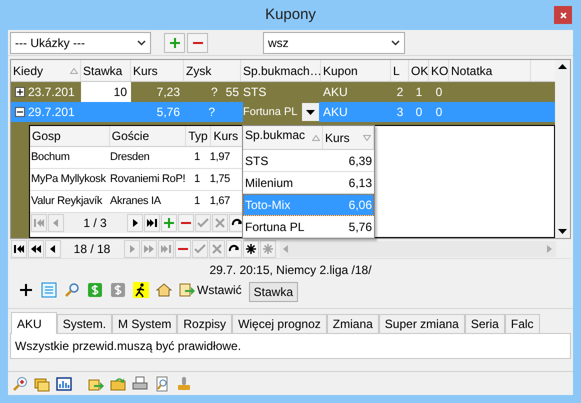 Image resolution: width=581 pixels, height=403 pixels. What do you see at coordinates (34, 323) in the screenshot?
I see `tab: AKU` at bounding box center [34, 323].